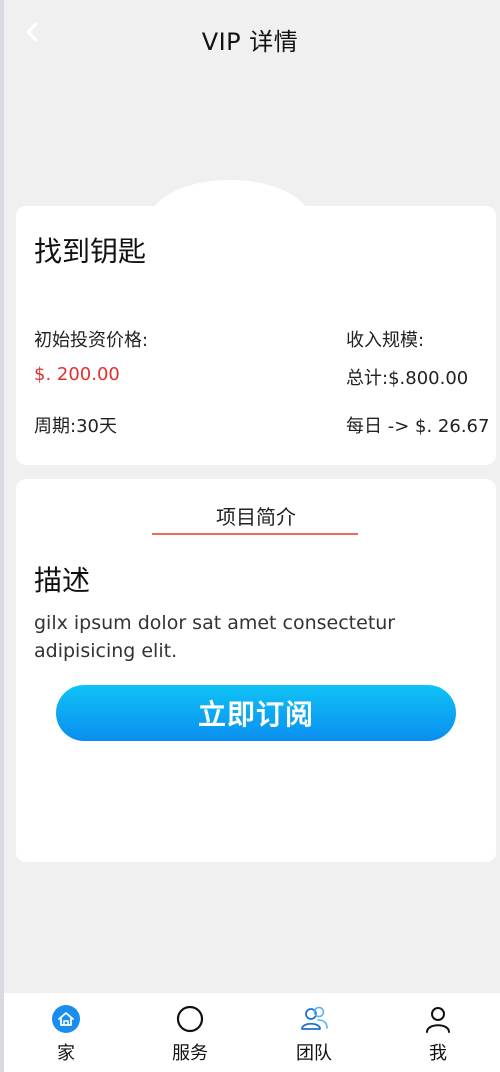 The width and height of the screenshot is (500, 1072). What do you see at coordinates (190, 1019) in the screenshot?
I see `circle-icon` at bounding box center [190, 1019].